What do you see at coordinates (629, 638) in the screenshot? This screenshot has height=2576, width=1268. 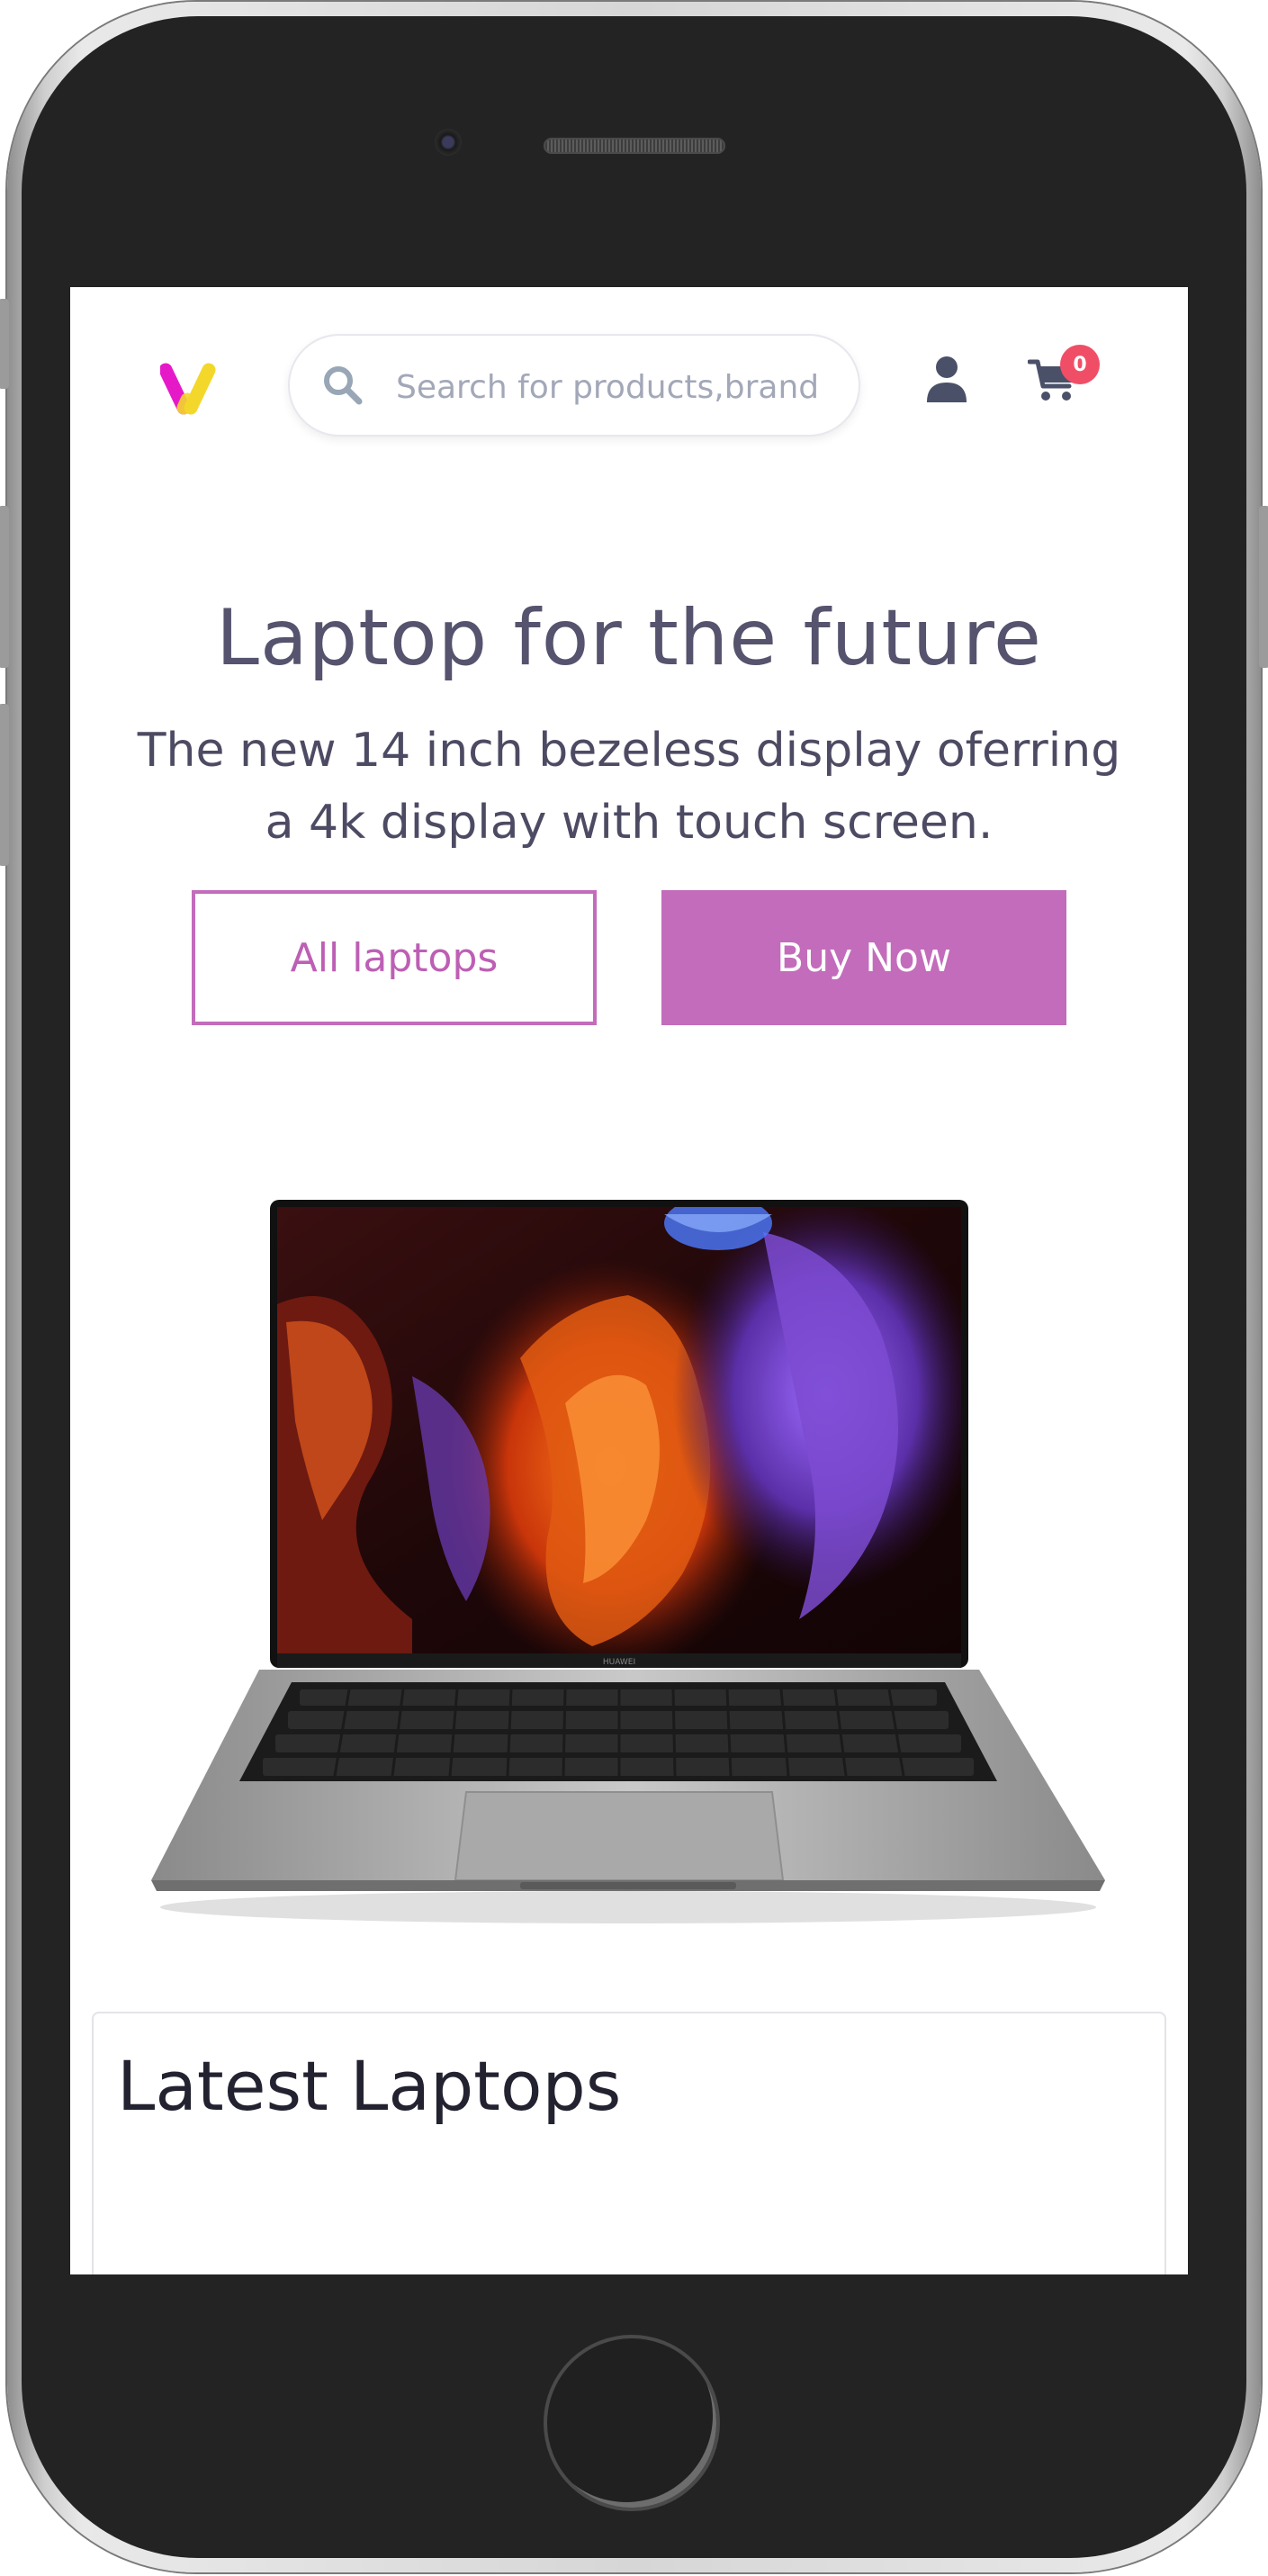 I see `hero-title: Laptop for the future` at bounding box center [629, 638].